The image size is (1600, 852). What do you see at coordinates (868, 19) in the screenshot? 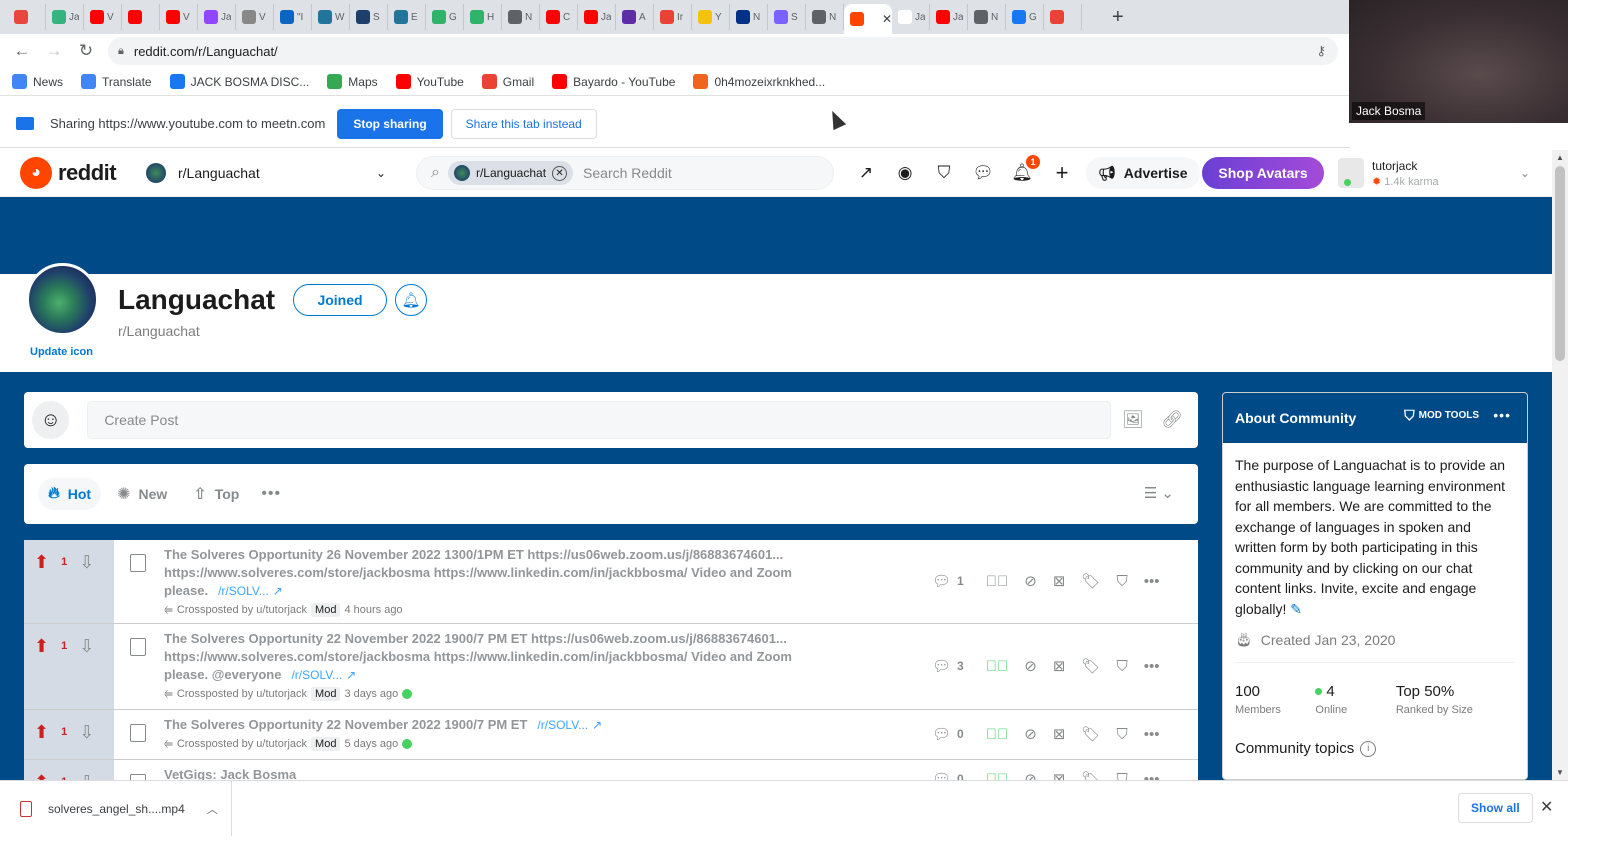
I see `browser-tab: ✕` at bounding box center [868, 19].